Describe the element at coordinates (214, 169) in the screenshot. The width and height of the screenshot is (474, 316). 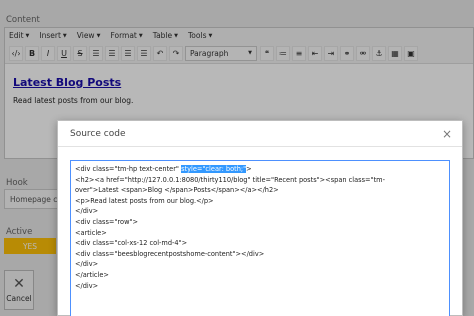
I see `code-selection: style="clear: both;"` at that location.